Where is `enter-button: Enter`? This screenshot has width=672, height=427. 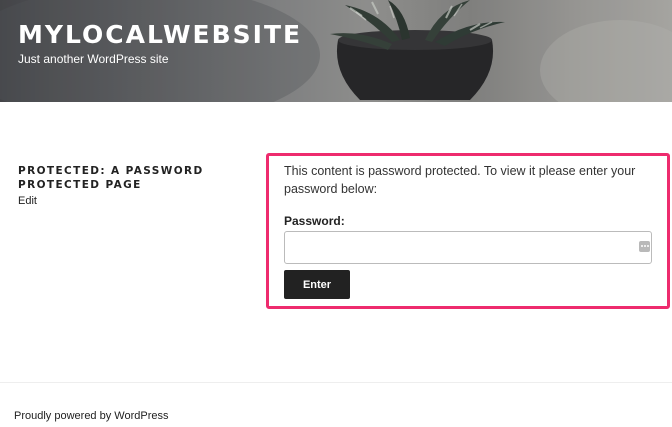
enter-button: Enter is located at coordinates (317, 284).